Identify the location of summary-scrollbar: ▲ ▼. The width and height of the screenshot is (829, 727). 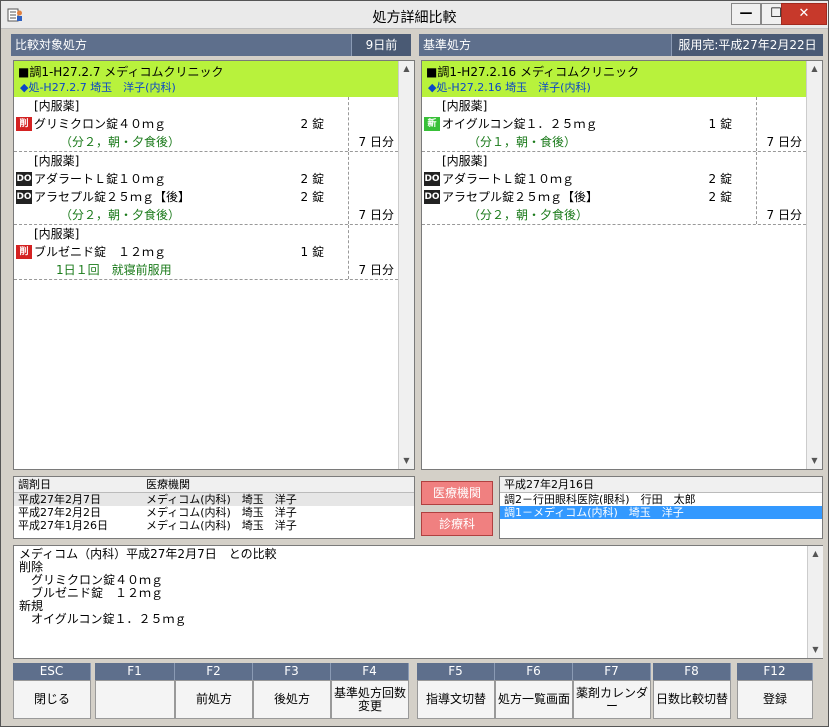
(815, 602).